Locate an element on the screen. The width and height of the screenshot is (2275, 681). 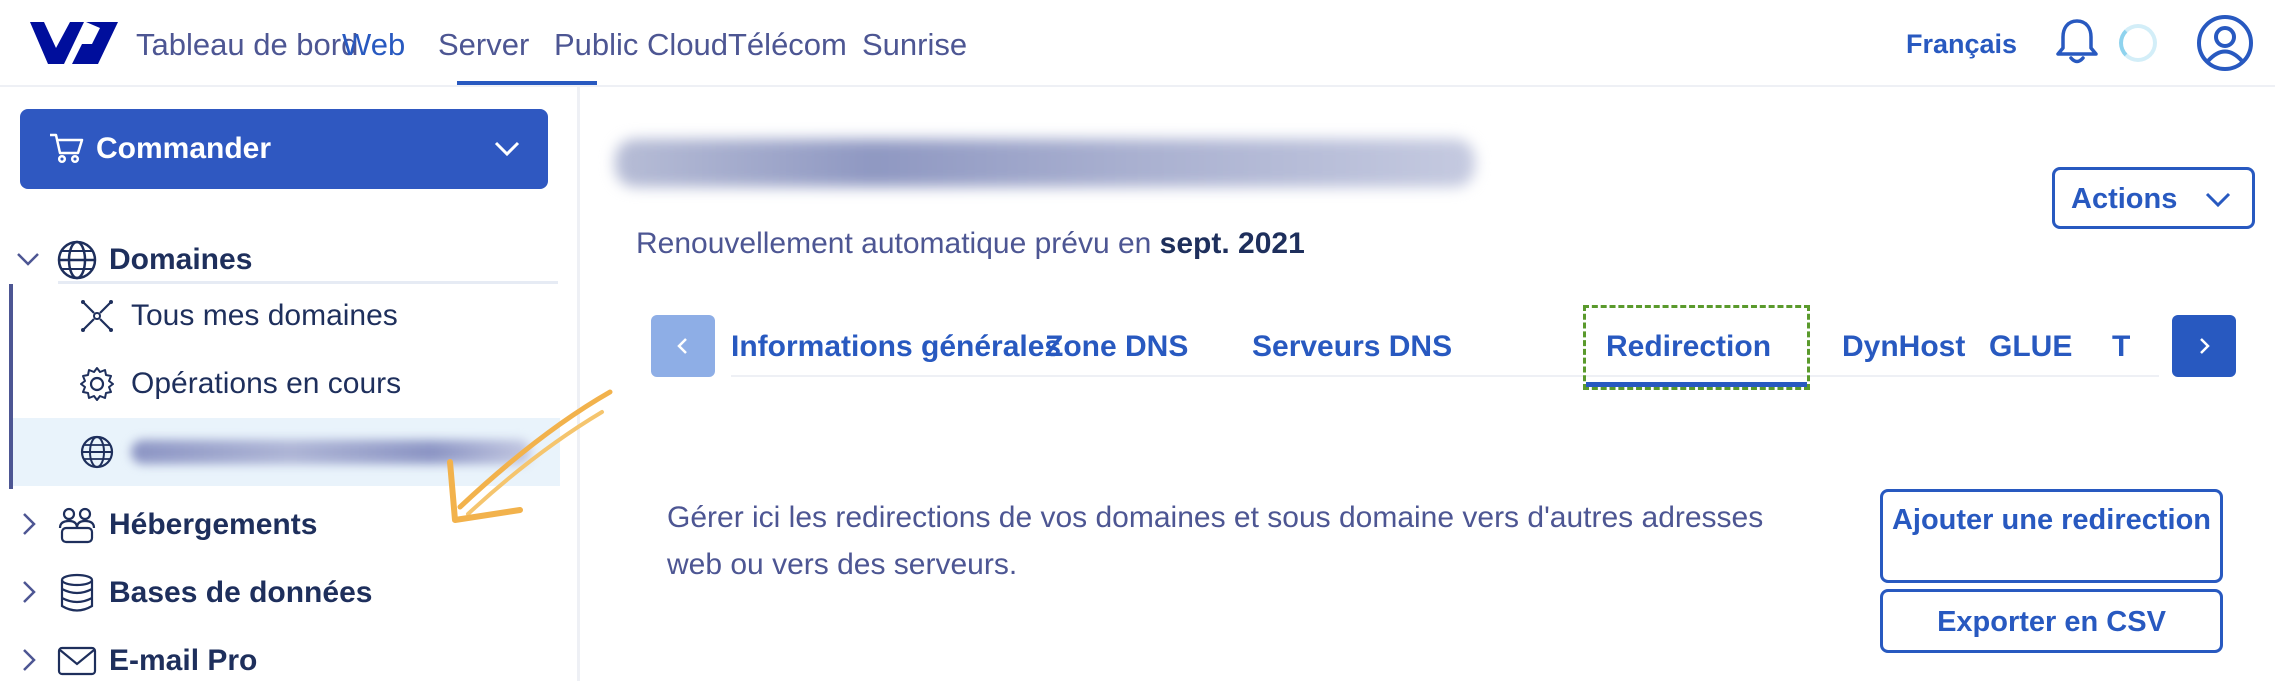
gear-icon is located at coordinates (97, 384).